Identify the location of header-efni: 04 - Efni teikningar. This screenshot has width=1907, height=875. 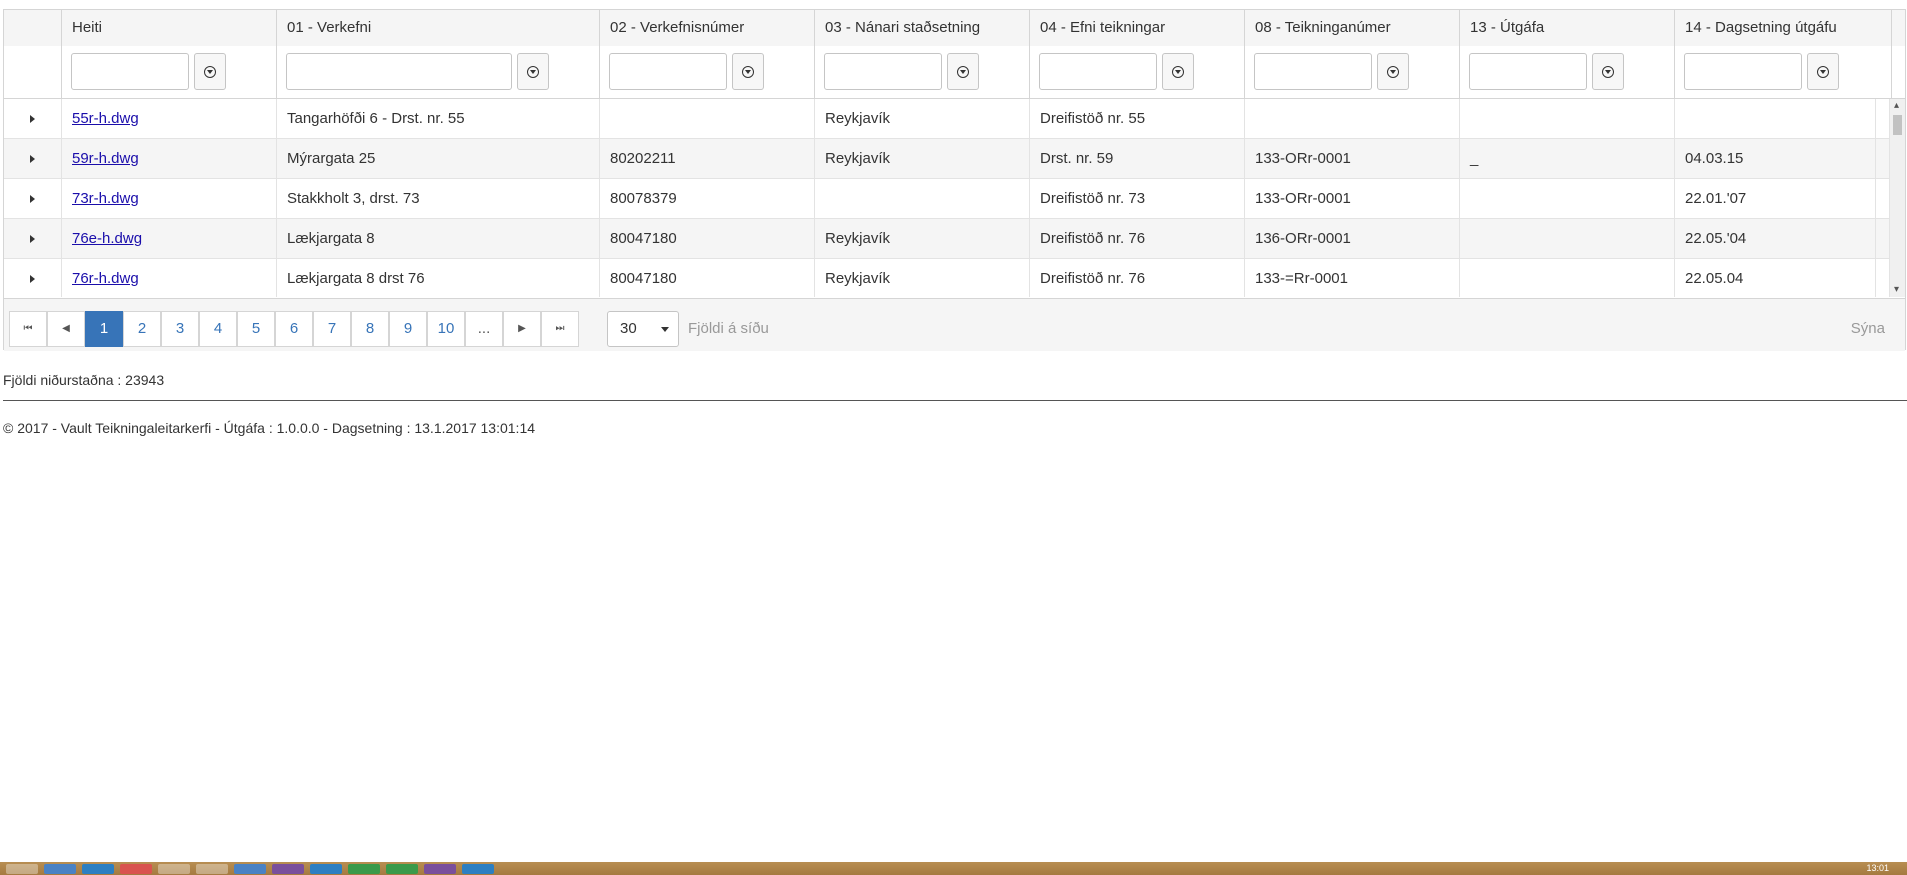
(1137, 28).